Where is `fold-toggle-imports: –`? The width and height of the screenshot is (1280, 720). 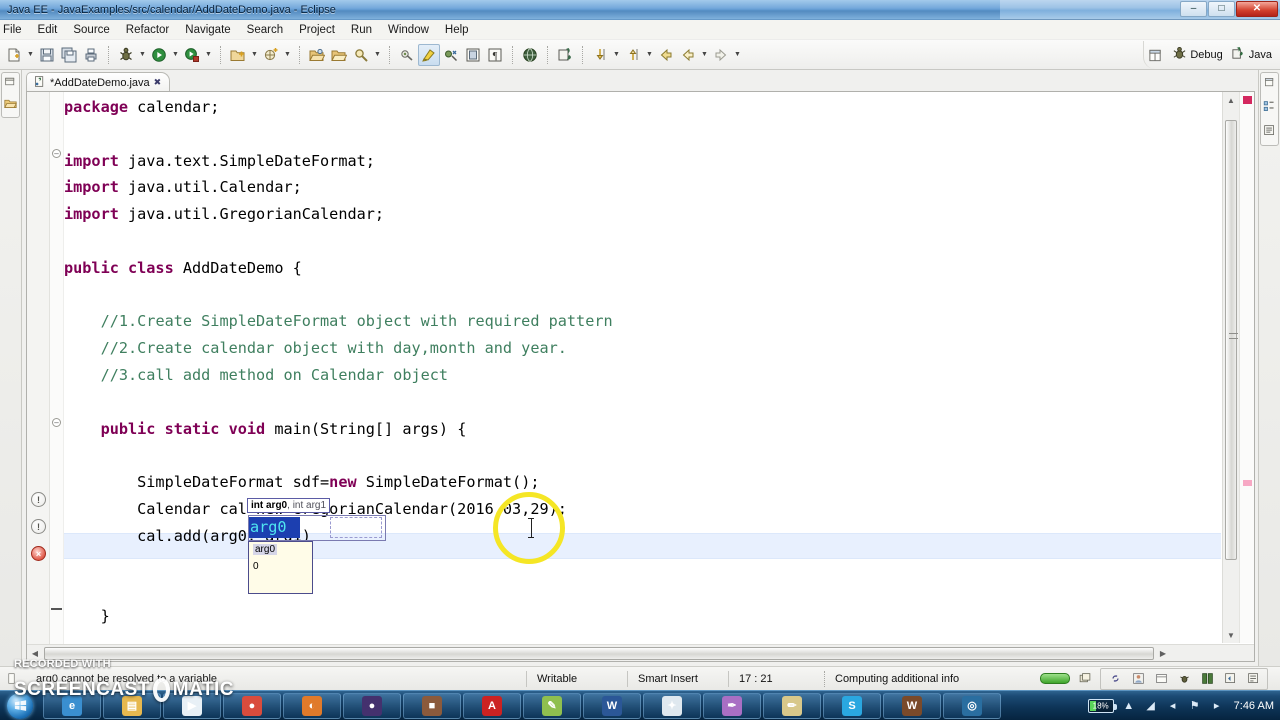
fold-toggle-imports: – is located at coordinates (56, 153).